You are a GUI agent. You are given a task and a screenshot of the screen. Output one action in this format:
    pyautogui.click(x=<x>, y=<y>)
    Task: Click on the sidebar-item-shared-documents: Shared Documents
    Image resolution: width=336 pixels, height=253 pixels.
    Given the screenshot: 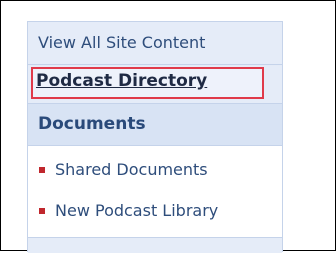 What is the action you would take?
    pyautogui.click(x=155, y=169)
    